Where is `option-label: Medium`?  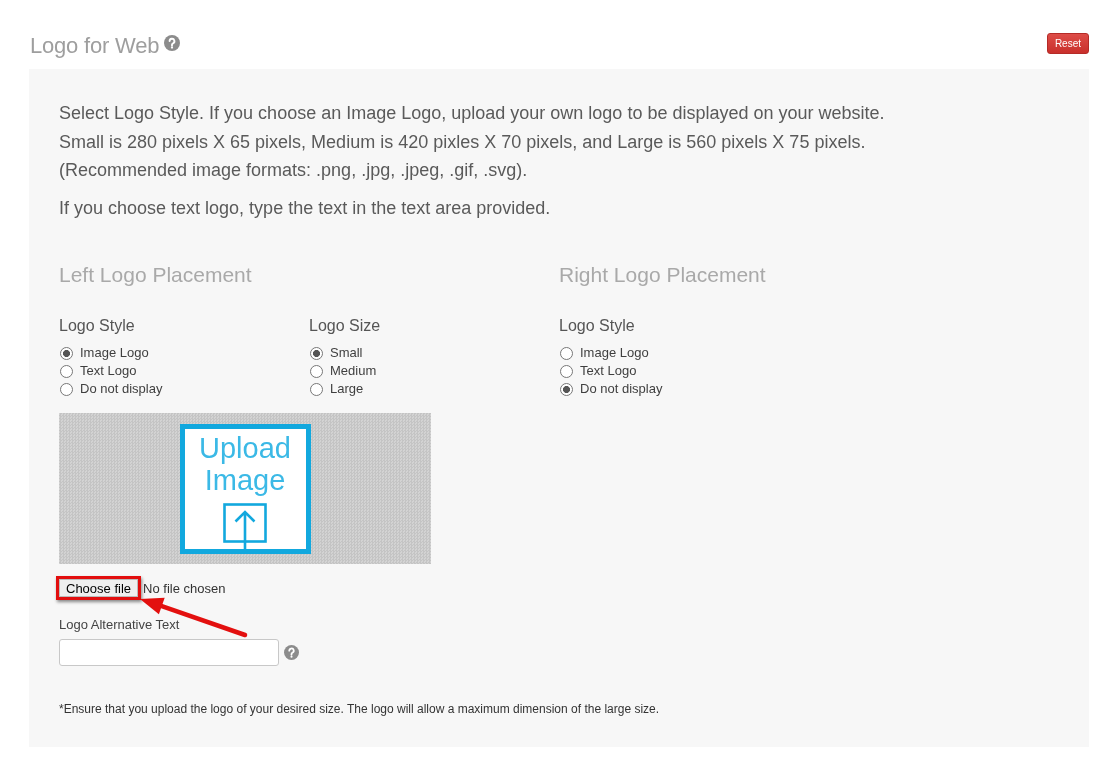 option-label: Medium is located at coordinates (353, 371).